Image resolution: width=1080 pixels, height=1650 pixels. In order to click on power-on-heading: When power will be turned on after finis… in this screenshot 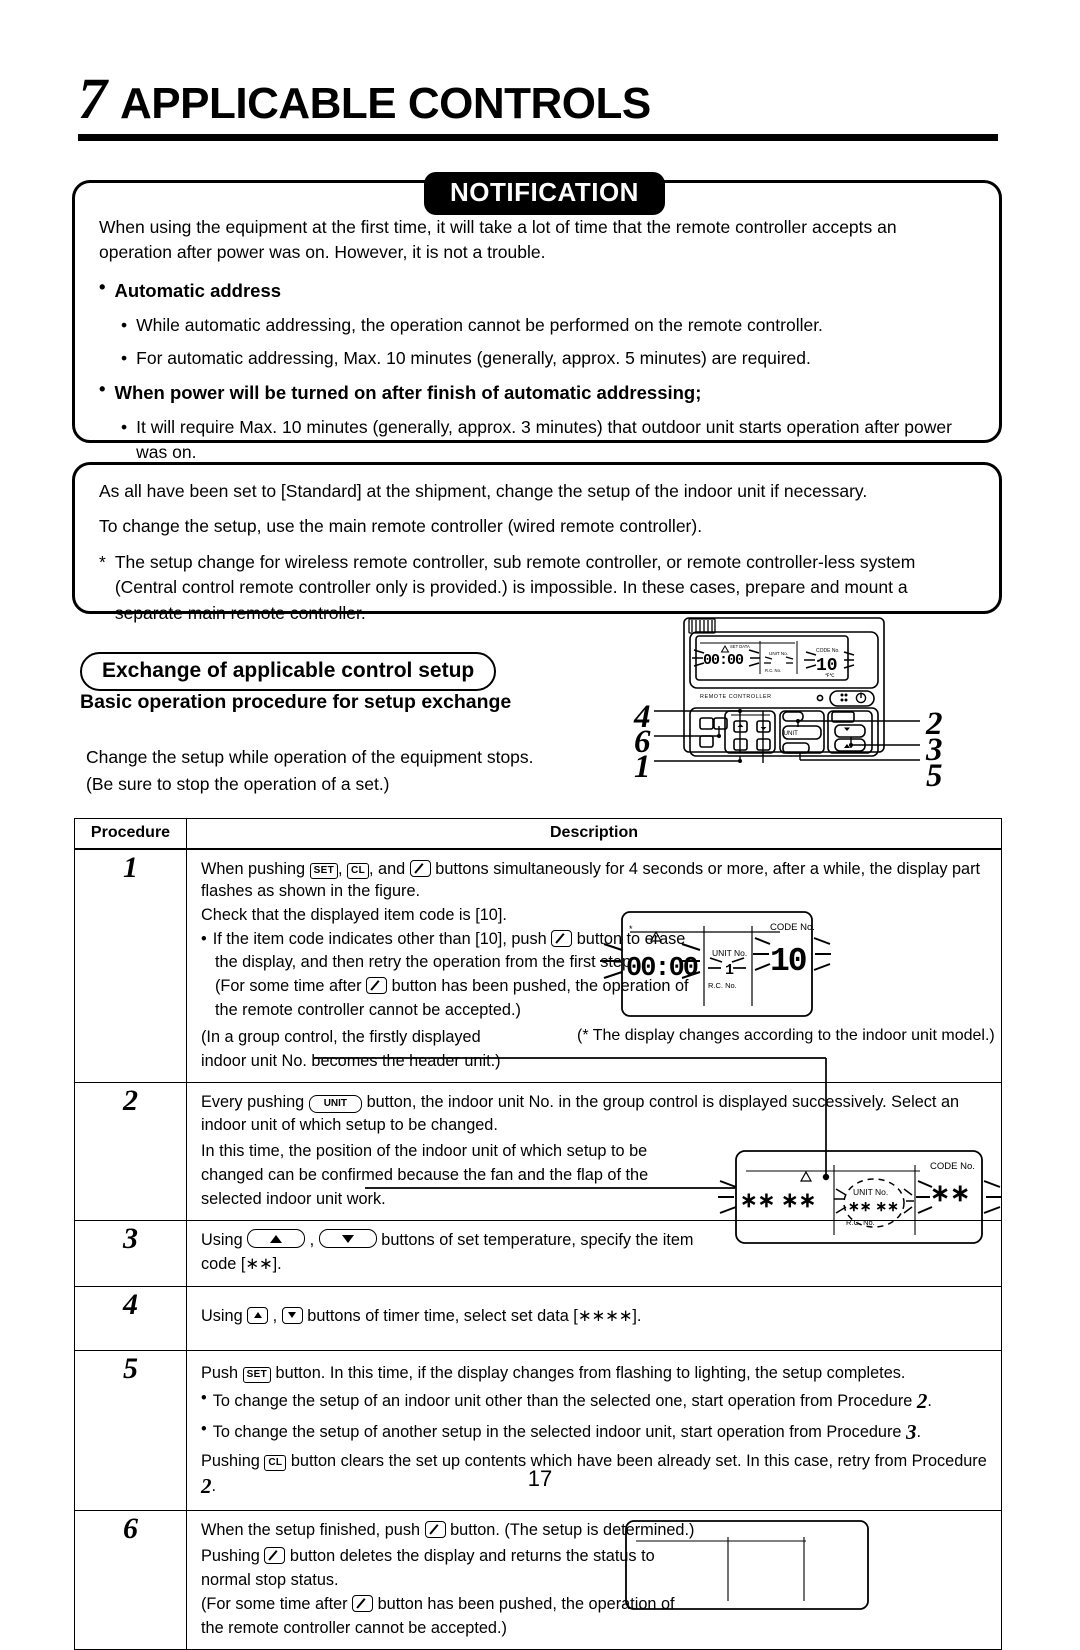, I will do `click(408, 392)`.